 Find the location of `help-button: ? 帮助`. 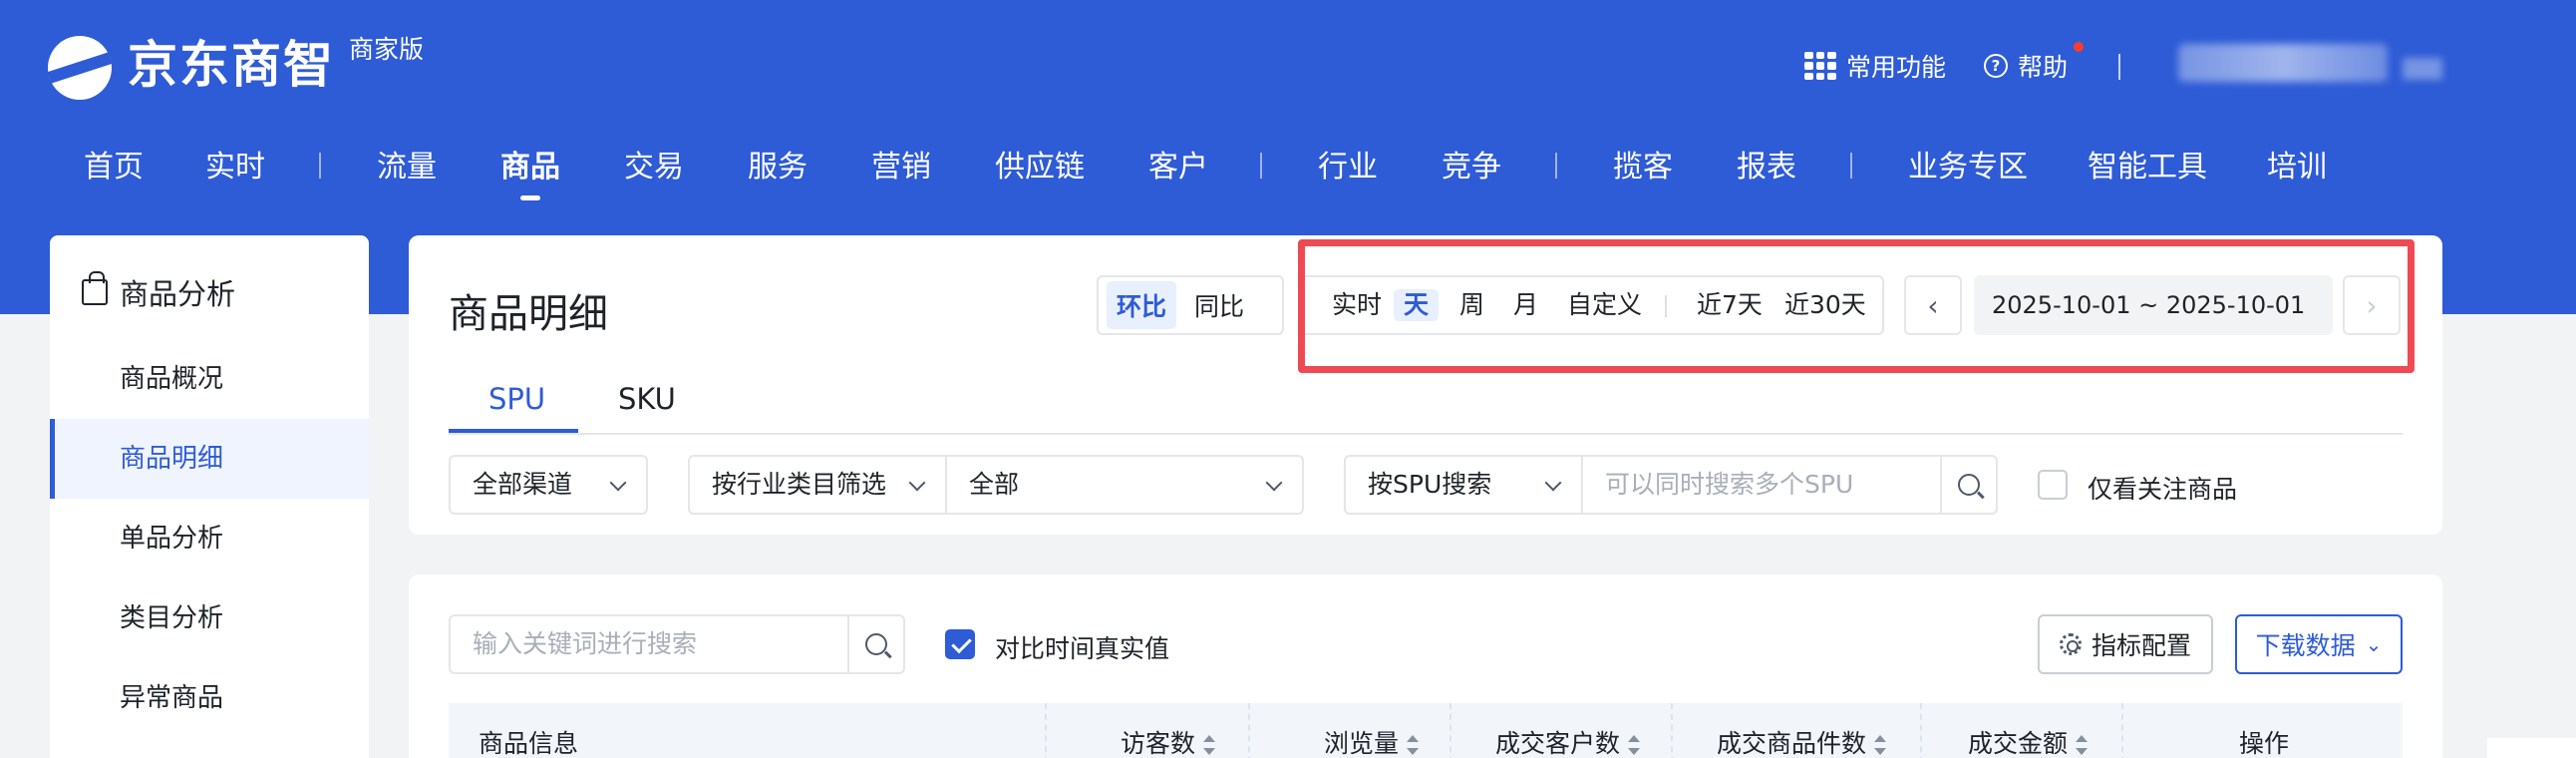

help-button: ? 帮助 is located at coordinates (2026, 66).